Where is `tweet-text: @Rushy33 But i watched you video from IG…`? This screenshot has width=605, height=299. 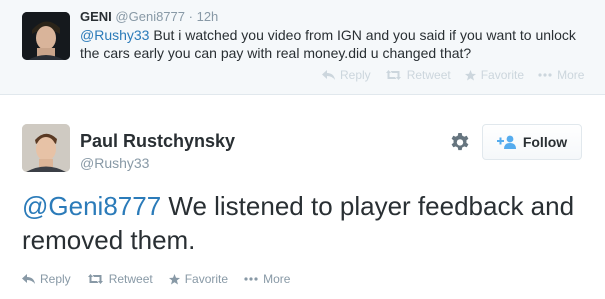
tweet-text: @Rushy33 But i watched you video from IG… is located at coordinates (330, 44).